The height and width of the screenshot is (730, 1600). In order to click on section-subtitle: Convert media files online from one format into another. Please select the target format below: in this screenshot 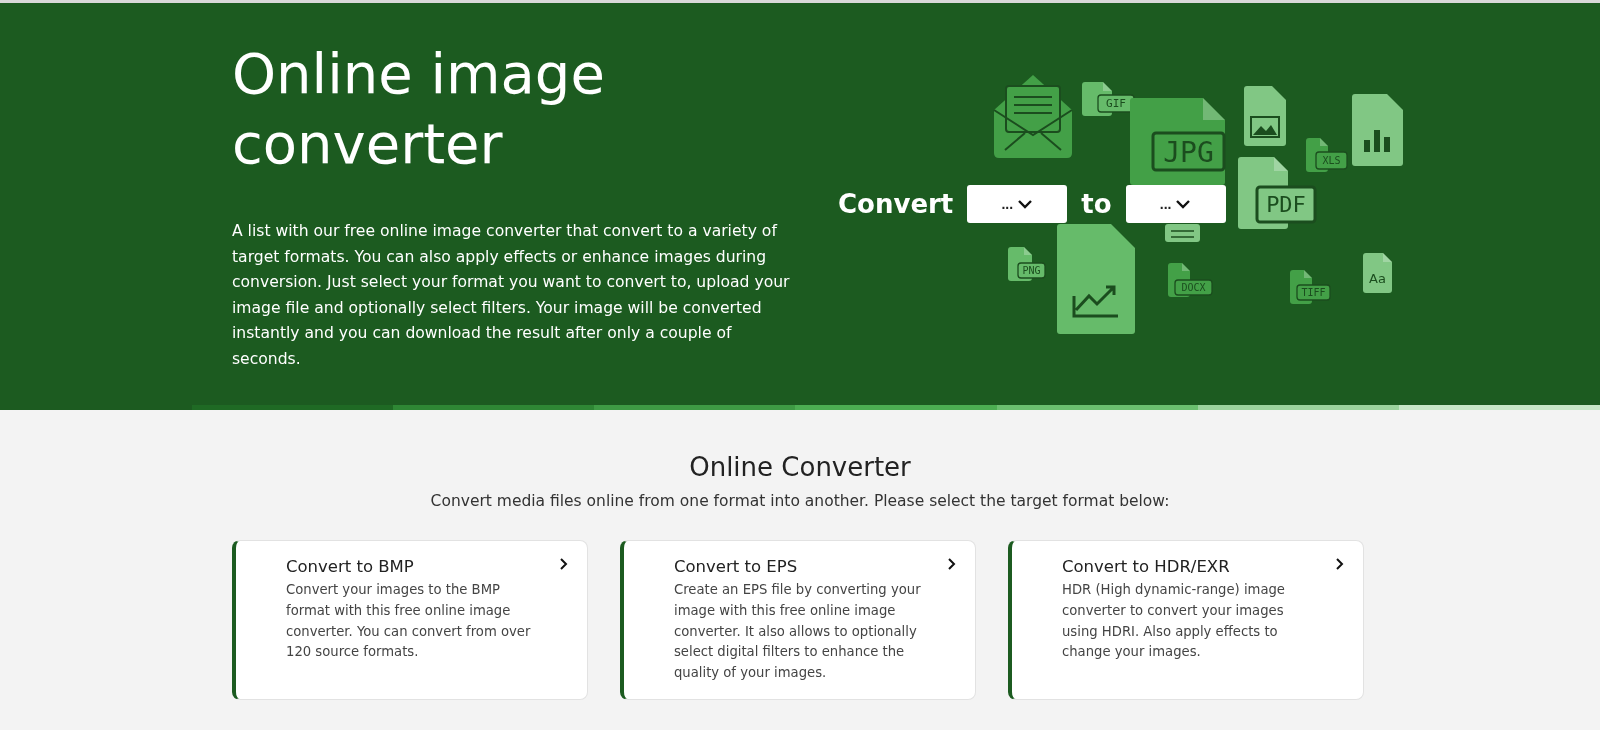, I will do `click(800, 501)`.